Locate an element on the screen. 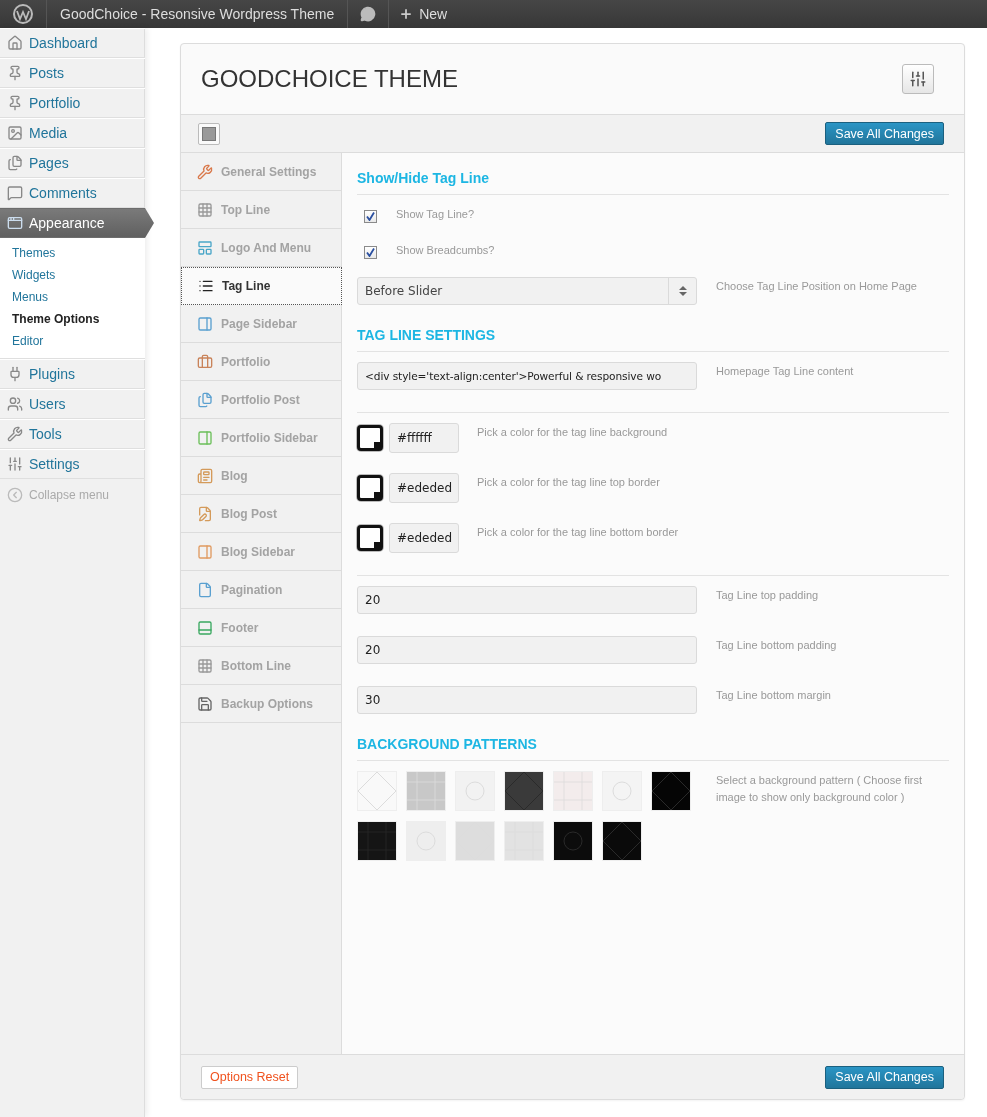  plug-icon is located at coordinates (15, 374).